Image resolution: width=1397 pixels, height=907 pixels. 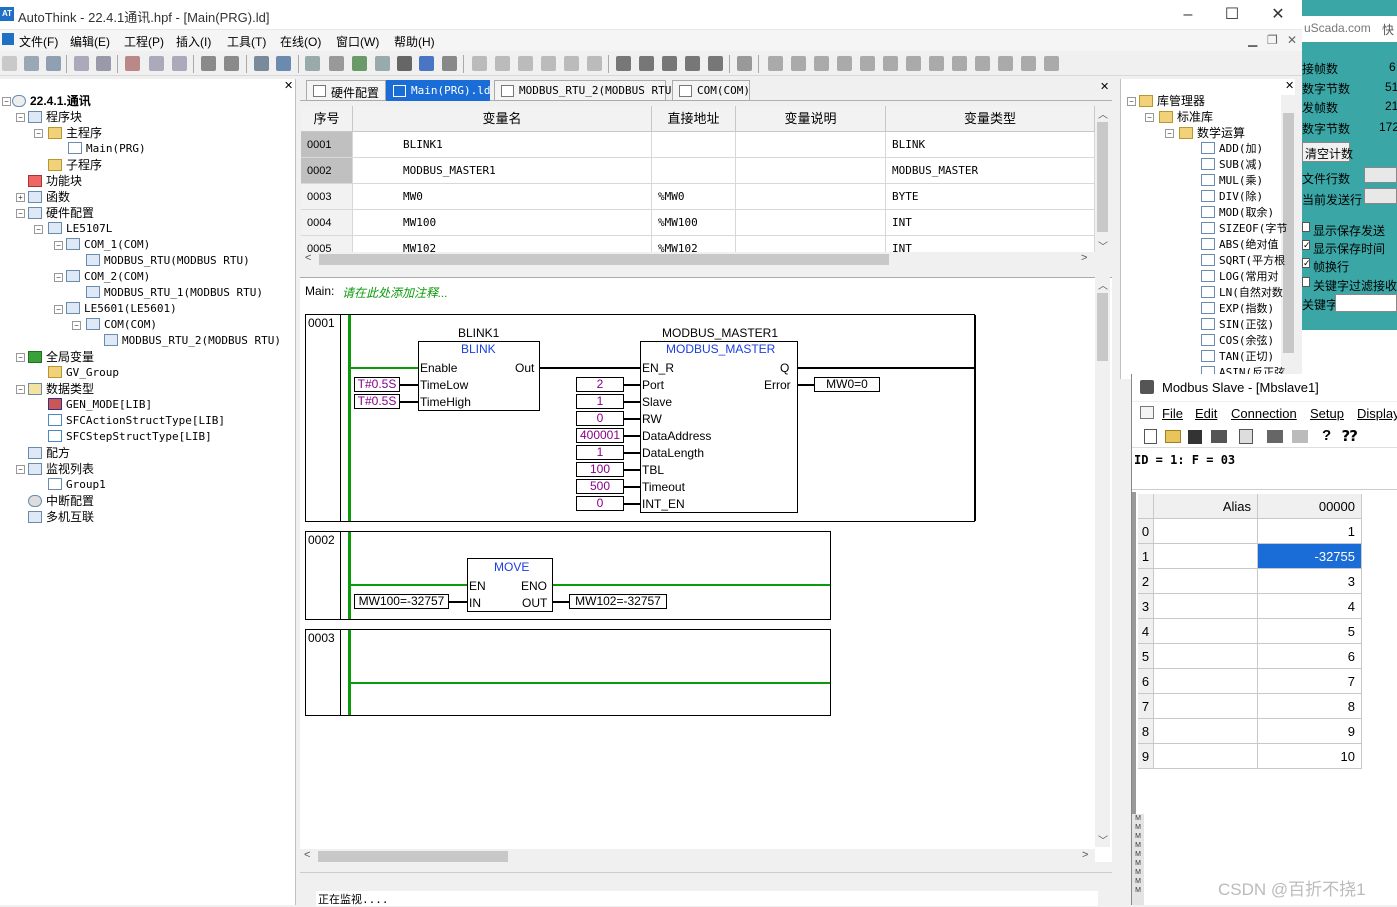 I want to click on tree-item: 程序块, so click(x=55, y=117).